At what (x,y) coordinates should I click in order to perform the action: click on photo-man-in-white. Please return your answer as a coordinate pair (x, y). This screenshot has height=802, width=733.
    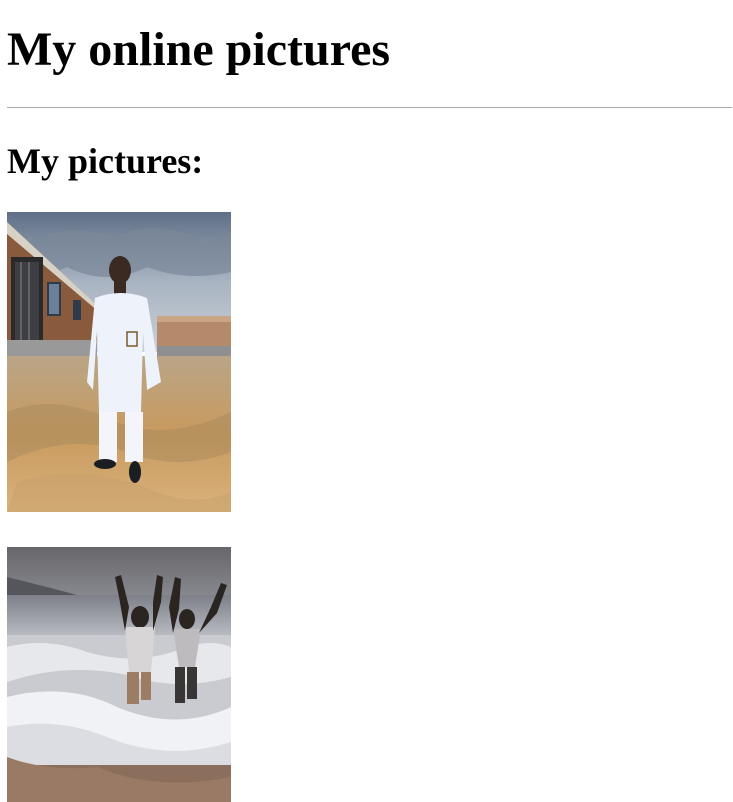
    Looking at the image, I should click on (119, 362).